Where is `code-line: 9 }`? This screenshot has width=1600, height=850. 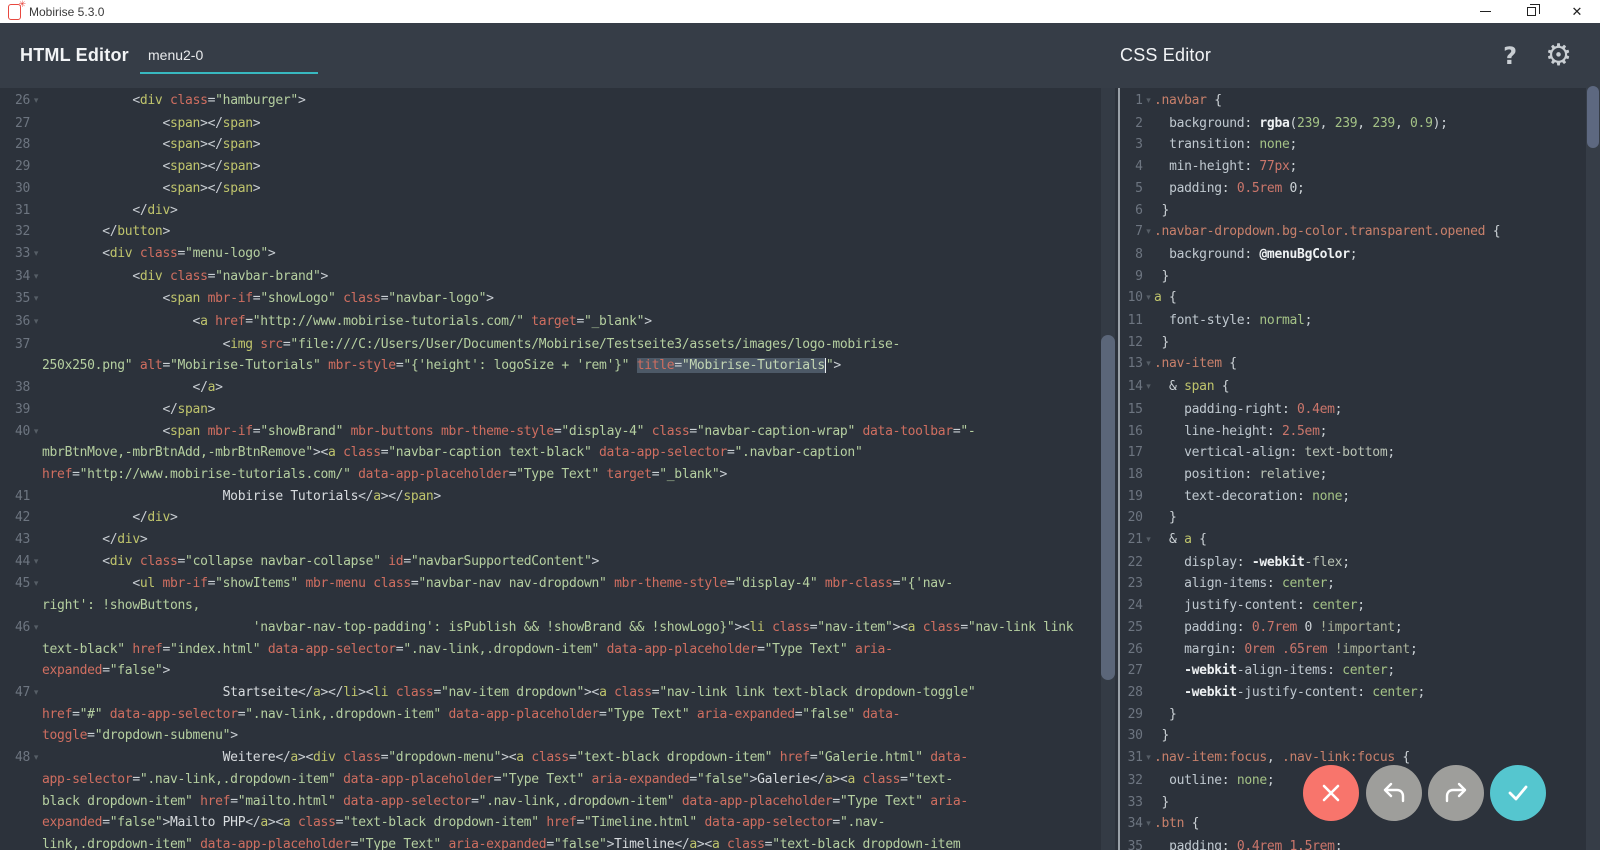 code-line: 9 } is located at coordinates (1353, 277).